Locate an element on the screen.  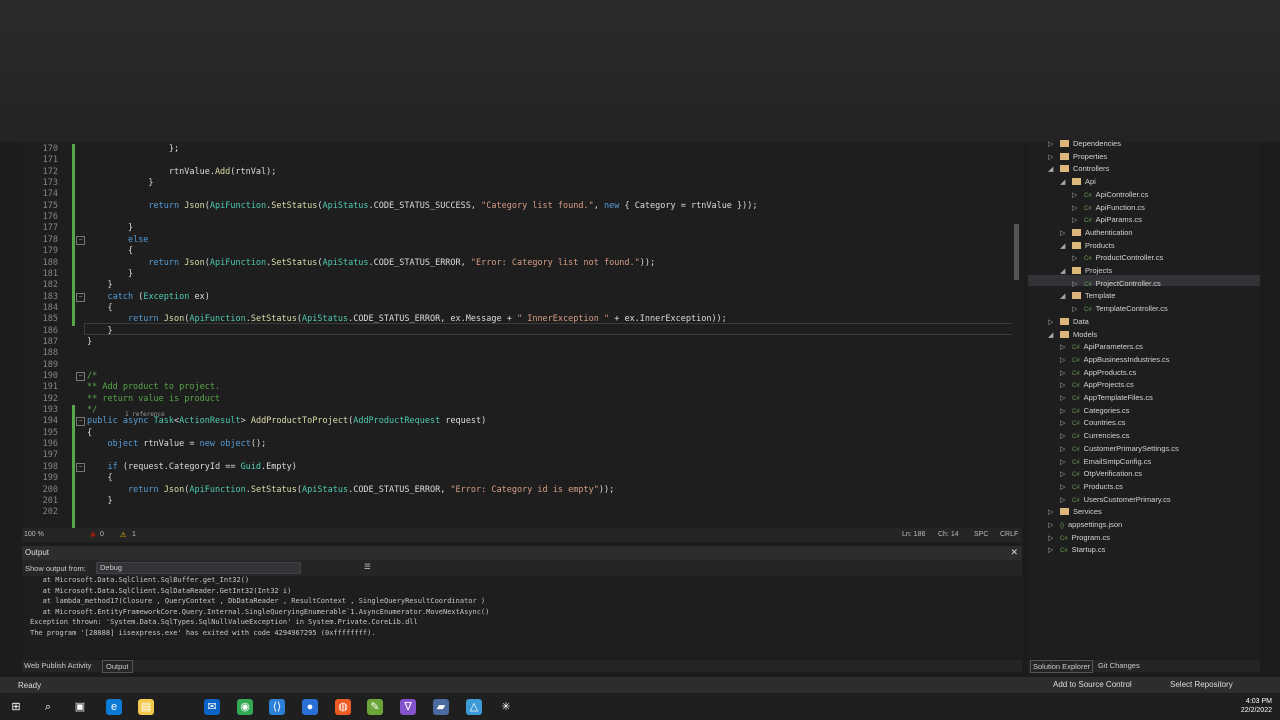
code-line: rtnValue.Add(rtnVal); is located at coordinates (181, 172).